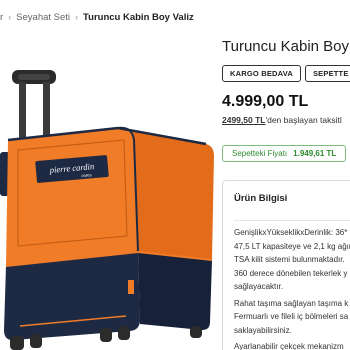 Image resolution: width=350 pixels, height=350 pixels. What do you see at coordinates (175, 291) in the screenshot?
I see `suitcase-bottom-side` at bounding box center [175, 291].